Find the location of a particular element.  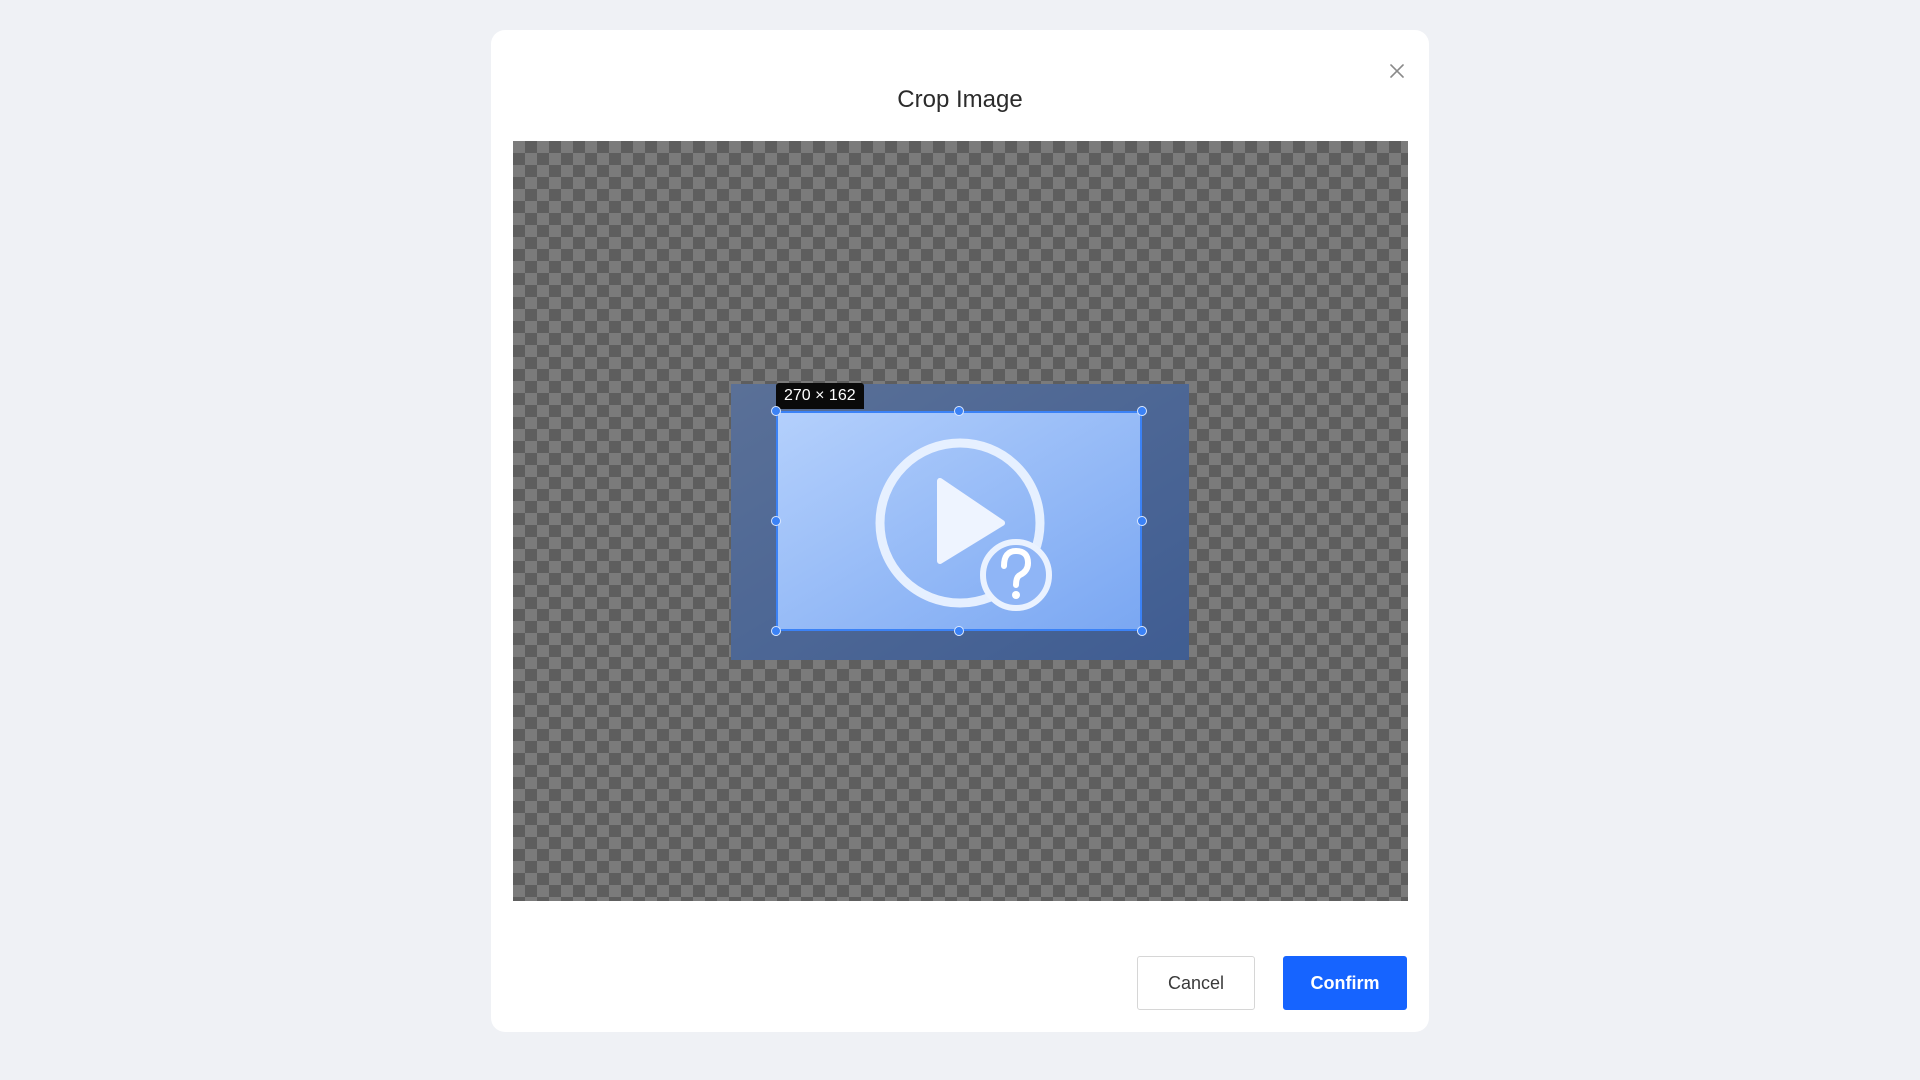

handle-bottom-left is located at coordinates (776, 631).